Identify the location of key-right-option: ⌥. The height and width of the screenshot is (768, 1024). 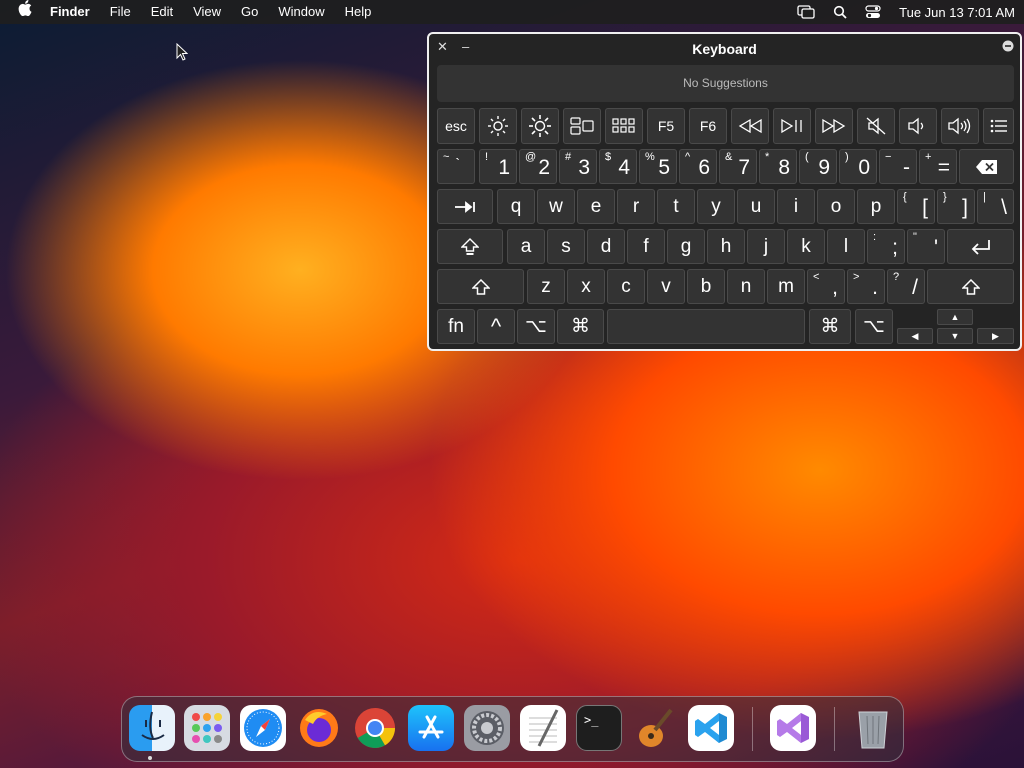
(874, 326).